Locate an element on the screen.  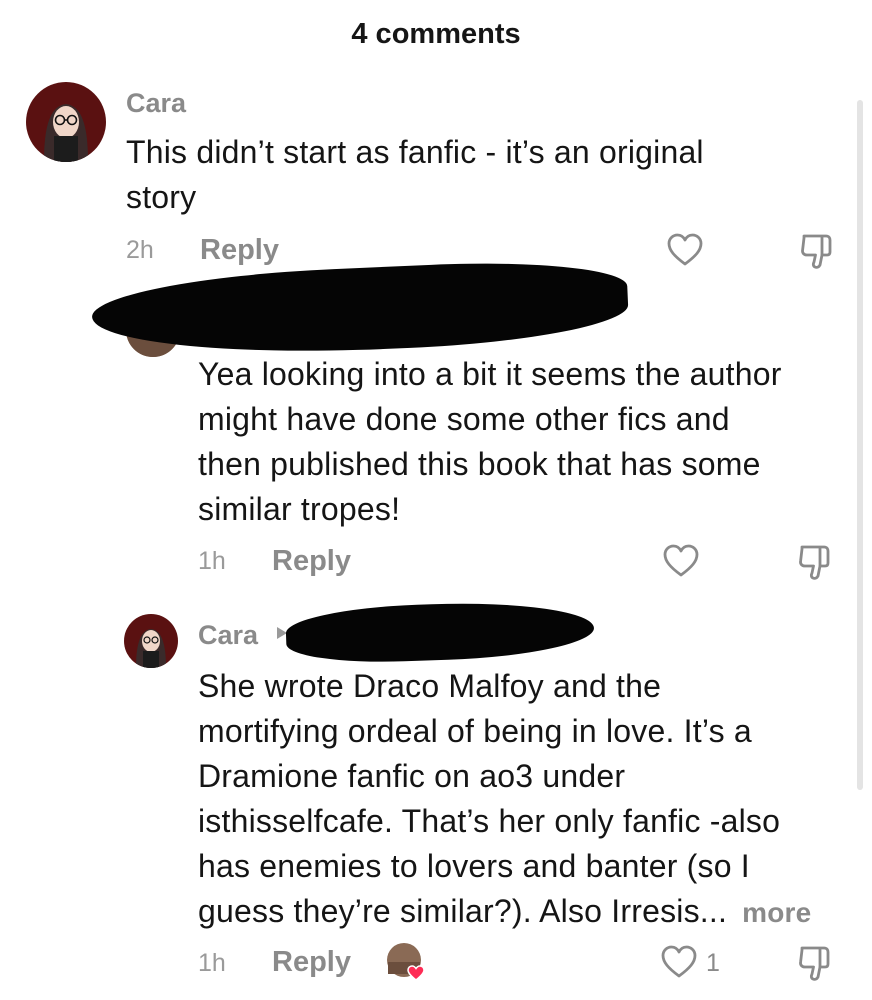
comment-text-line: Dramione fanfic on ao3 under is located at coordinates (412, 776).